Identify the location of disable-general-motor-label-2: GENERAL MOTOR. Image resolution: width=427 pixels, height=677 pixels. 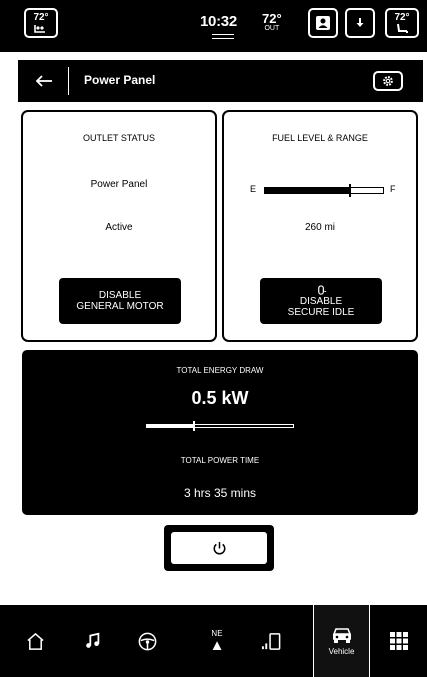
(120, 306).